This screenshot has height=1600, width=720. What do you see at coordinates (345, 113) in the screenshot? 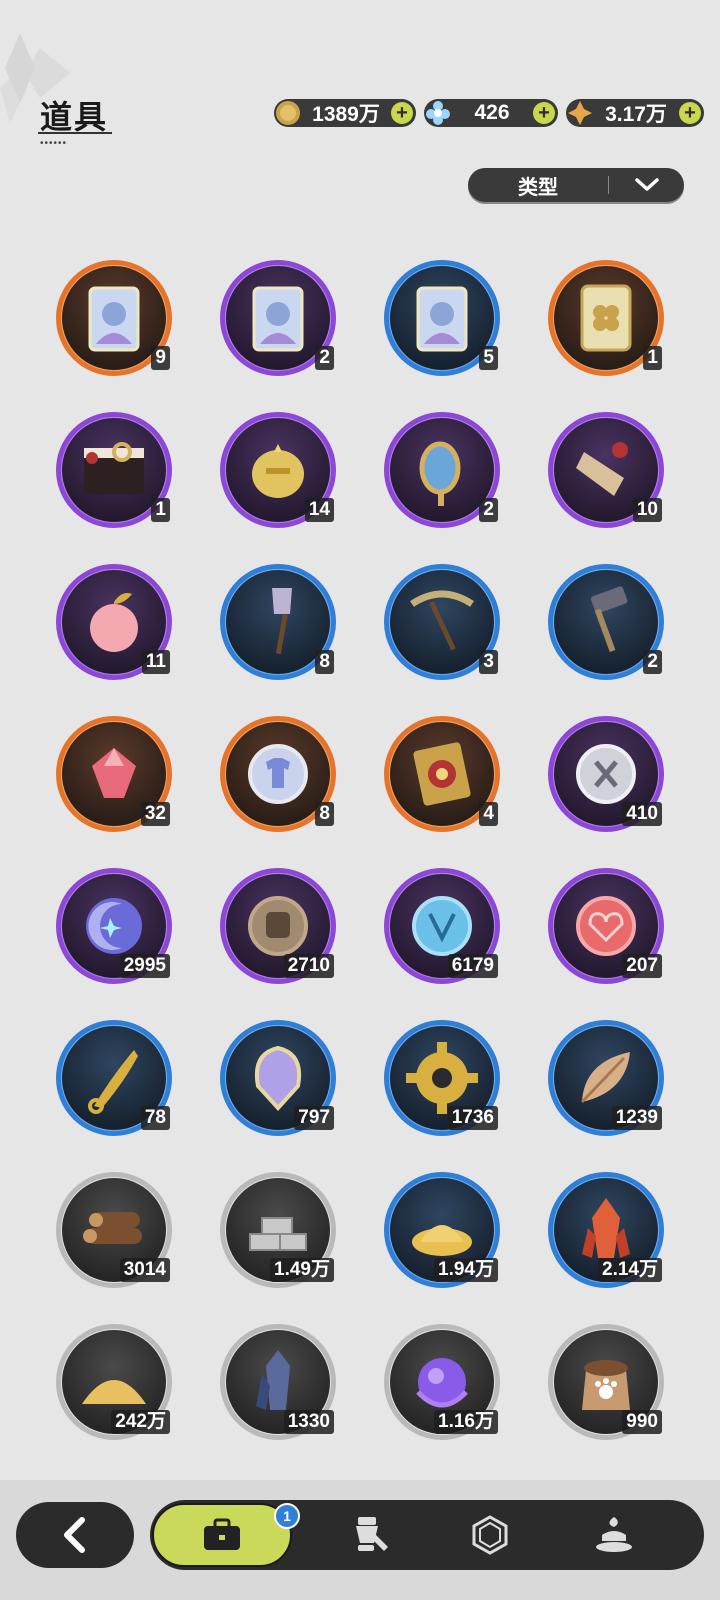
I see `currency-gold: 1389万 +` at bounding box center [345, 113].